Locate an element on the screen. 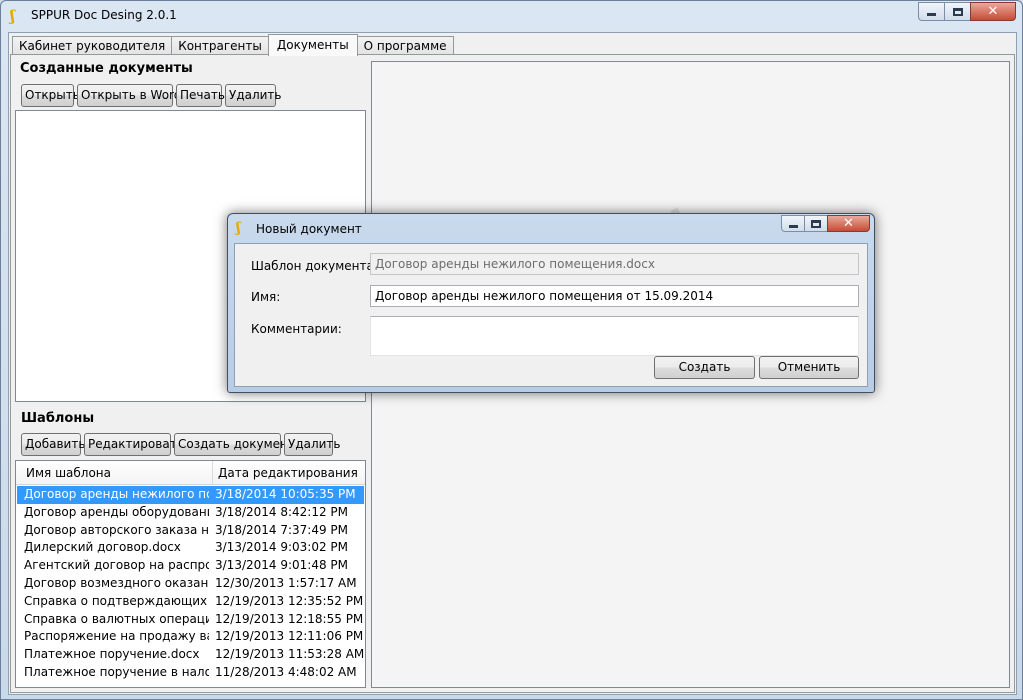 This screenshot has width=1023, height=700. dialog-maximize-button is located at coordinates (816, 223).